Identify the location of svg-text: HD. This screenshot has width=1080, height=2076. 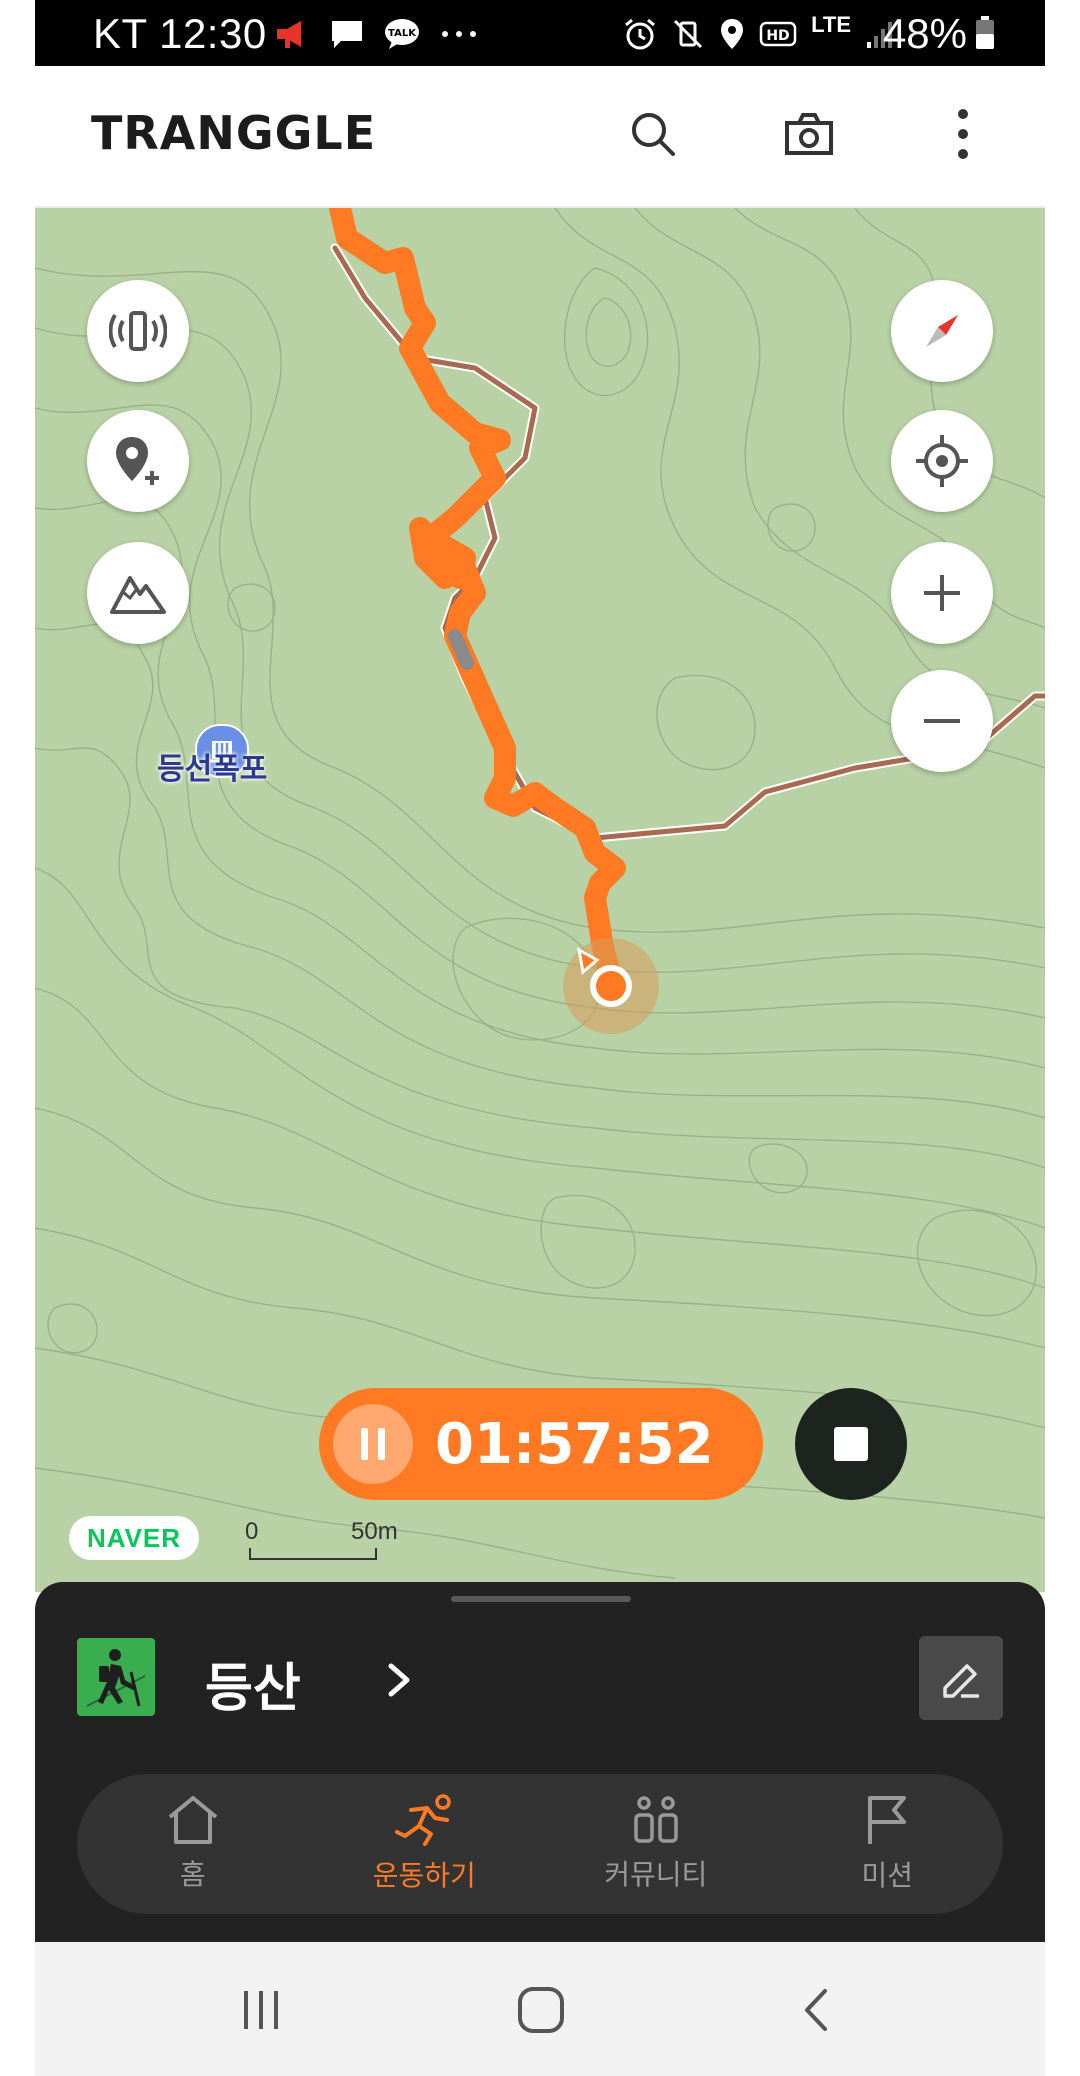
(777, 36).